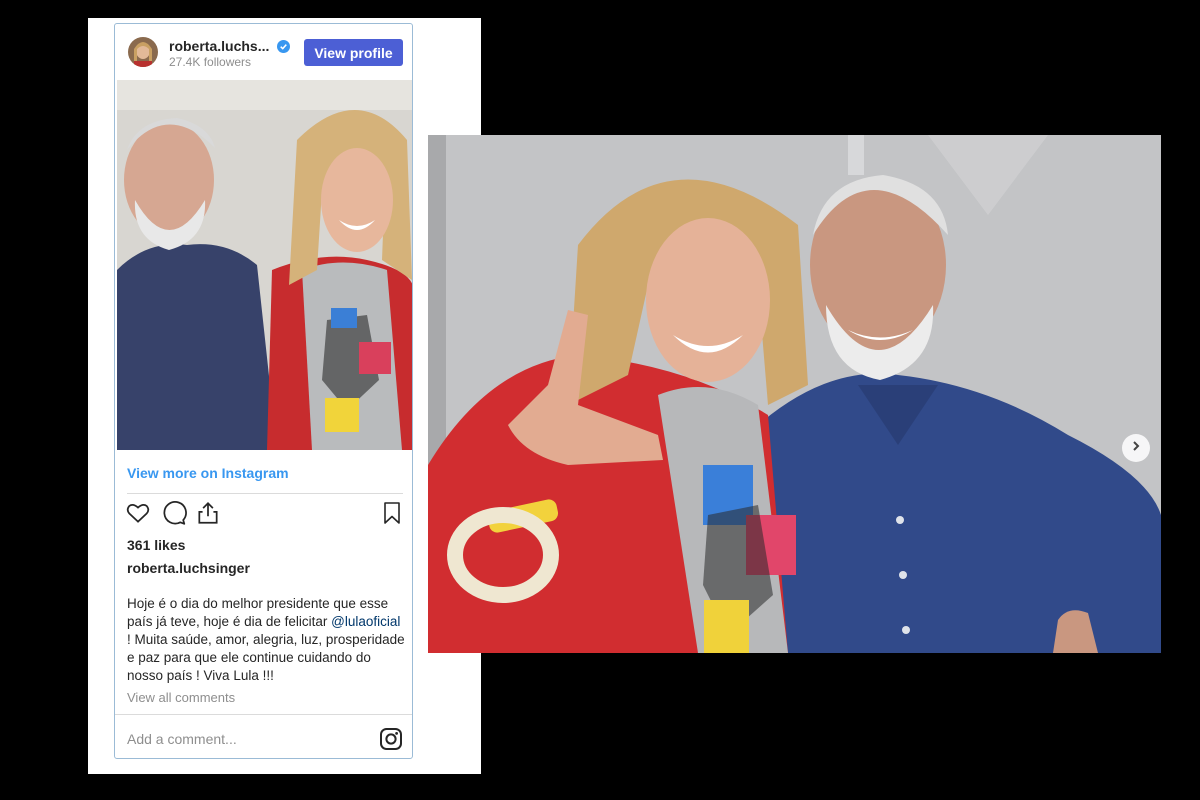 The image size is (1200, 800). What do you see at coordinates (143, 52) in the screenshot?
I see `avatar` at bounding box center [143, 52].